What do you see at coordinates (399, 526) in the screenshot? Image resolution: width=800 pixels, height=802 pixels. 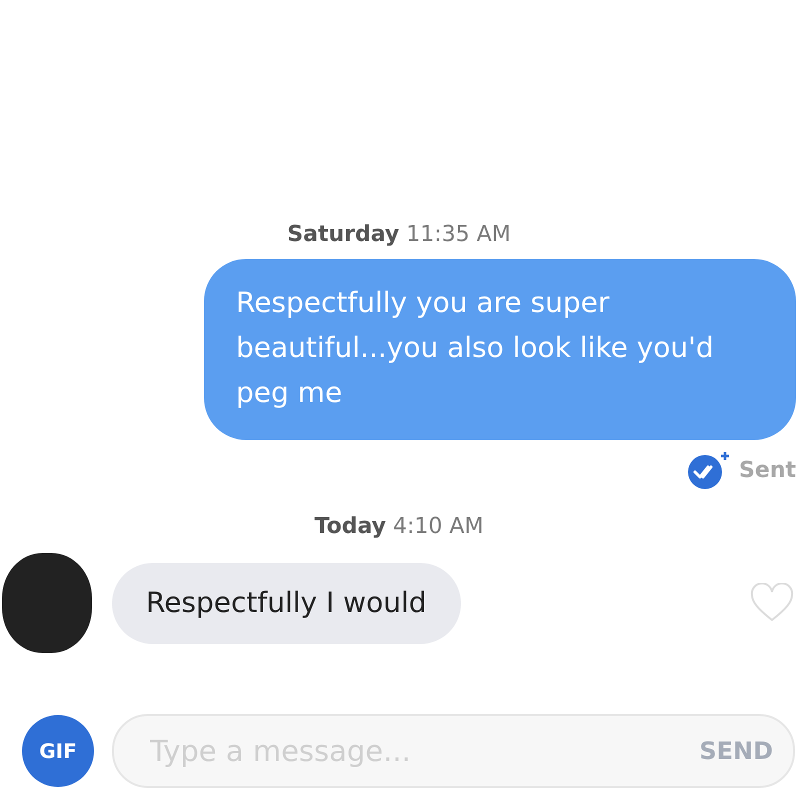 I see `timestamp: Today 4:10 AM` at bounding box center [399, 526].